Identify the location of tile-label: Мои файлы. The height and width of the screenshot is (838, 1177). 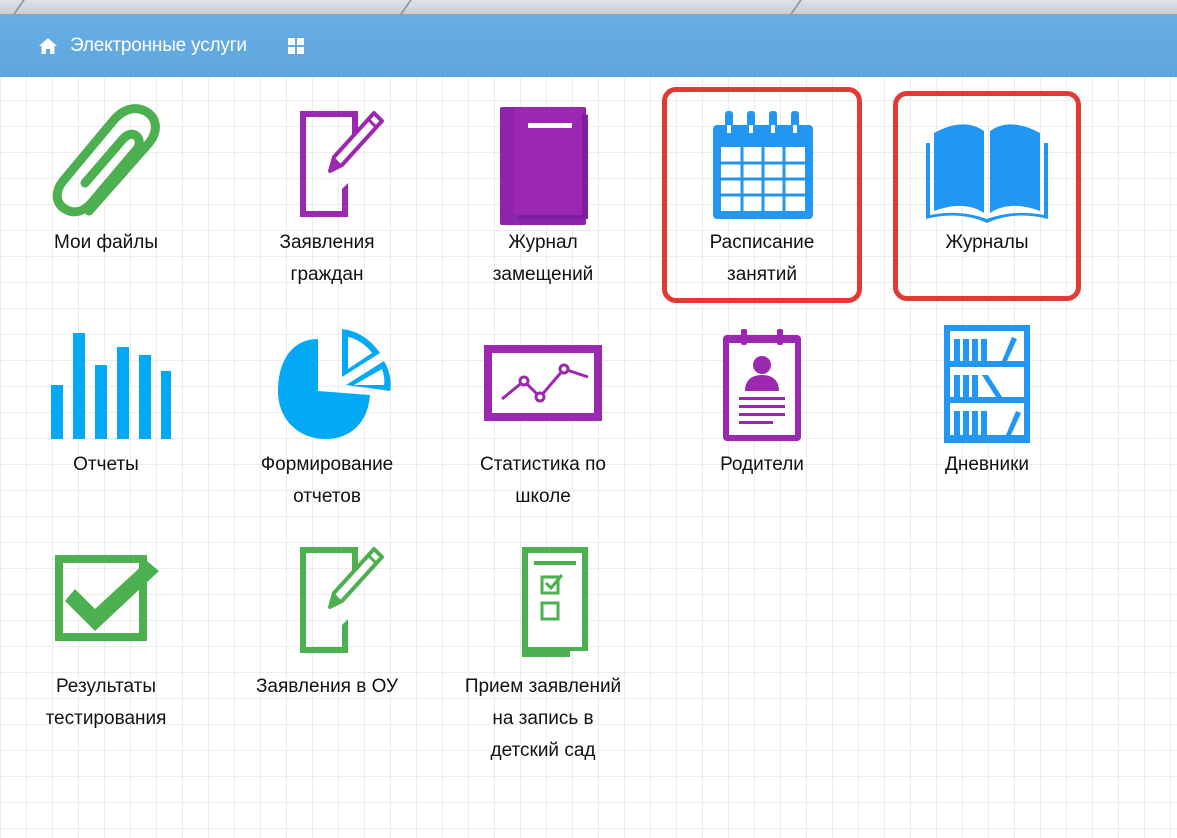
(106, 242).